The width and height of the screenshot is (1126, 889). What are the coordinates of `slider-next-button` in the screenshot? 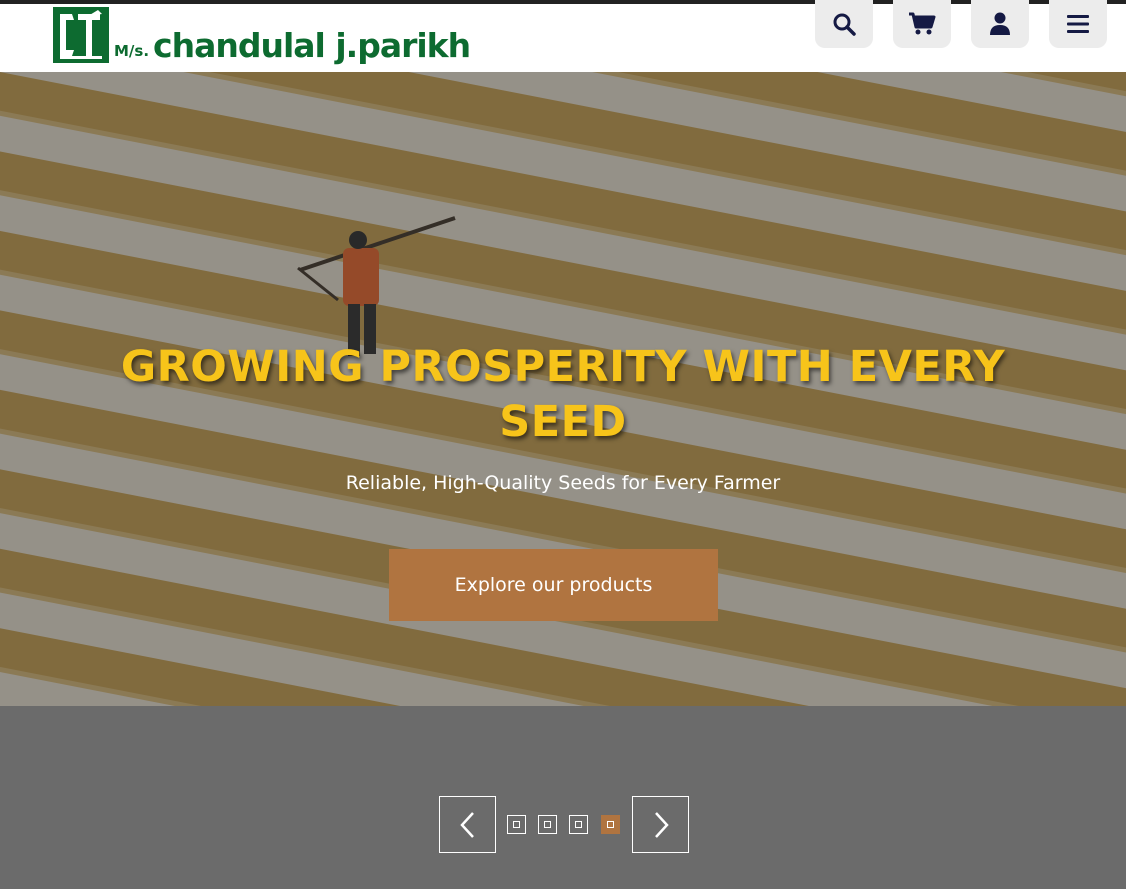 It's located at (660, 824).